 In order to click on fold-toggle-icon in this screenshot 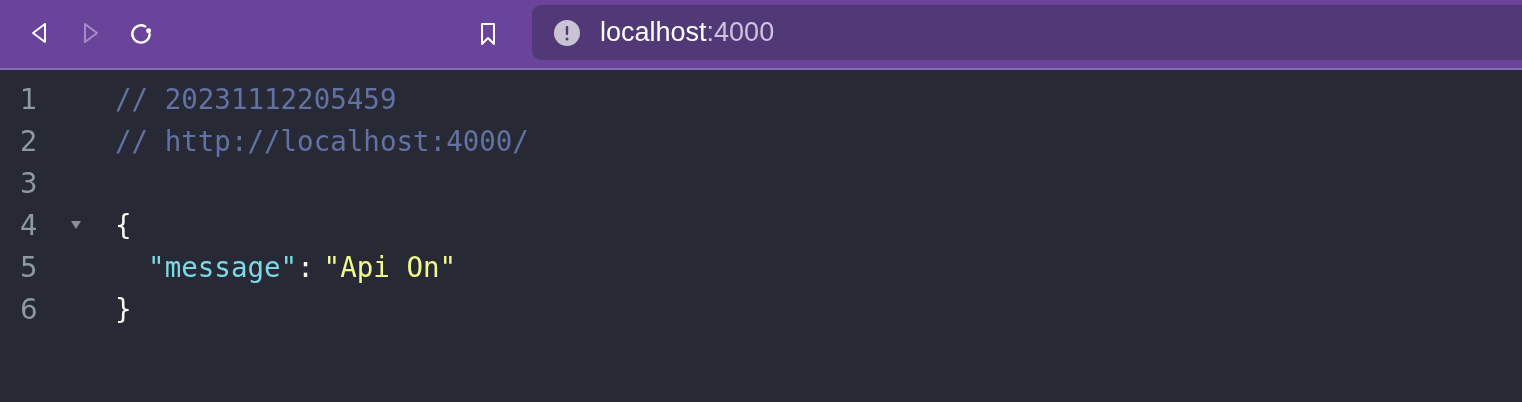, I will do `click(76, 225)`.